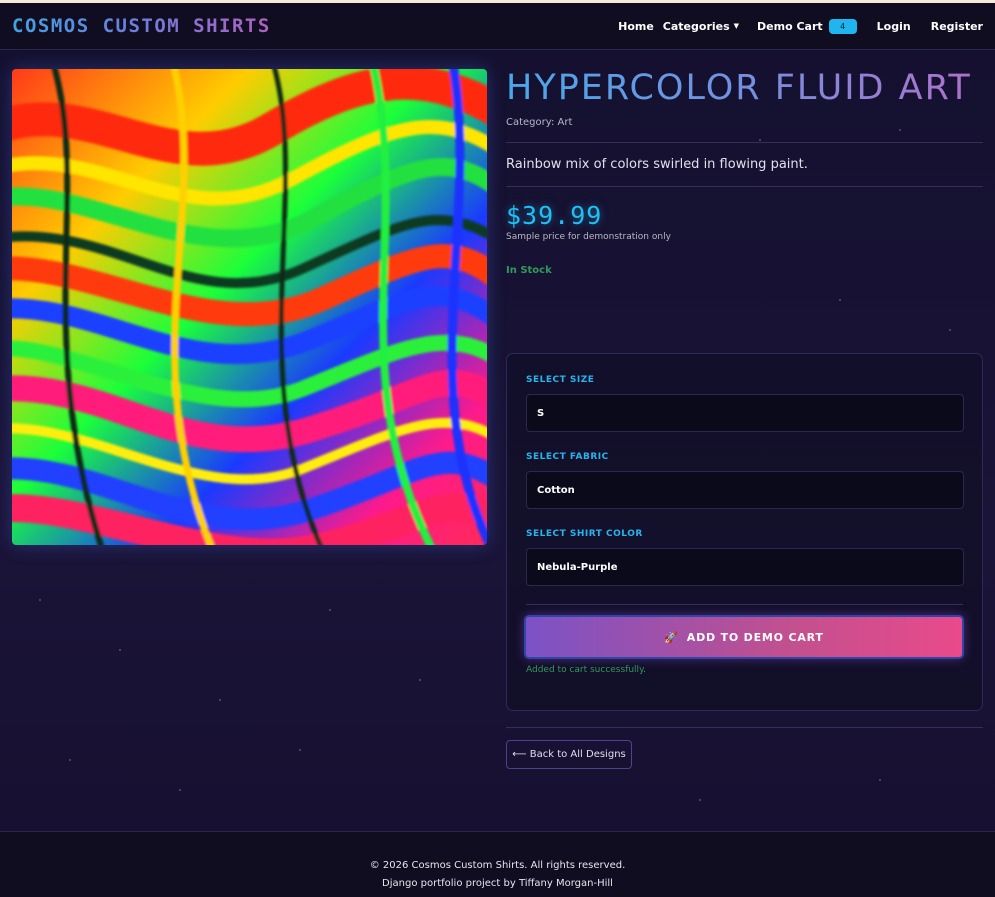  What do you see at coordinates (736, 26) in the screenshot?
I see `caret-down-icon: ▼` at bounding box center [736, 26].